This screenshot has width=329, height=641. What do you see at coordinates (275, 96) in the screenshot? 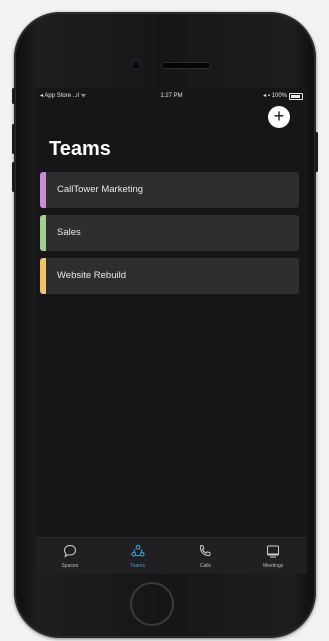
I see `battery-text: ◂ ▪ 100%` at bounding box center [275, 96].